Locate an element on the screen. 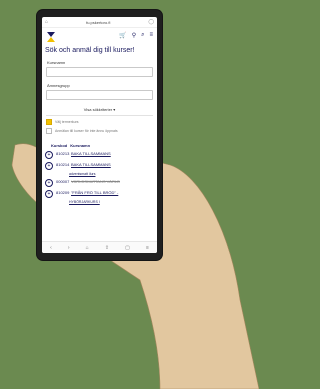  back-icon: ‹ is located at coordinates (51, 248).